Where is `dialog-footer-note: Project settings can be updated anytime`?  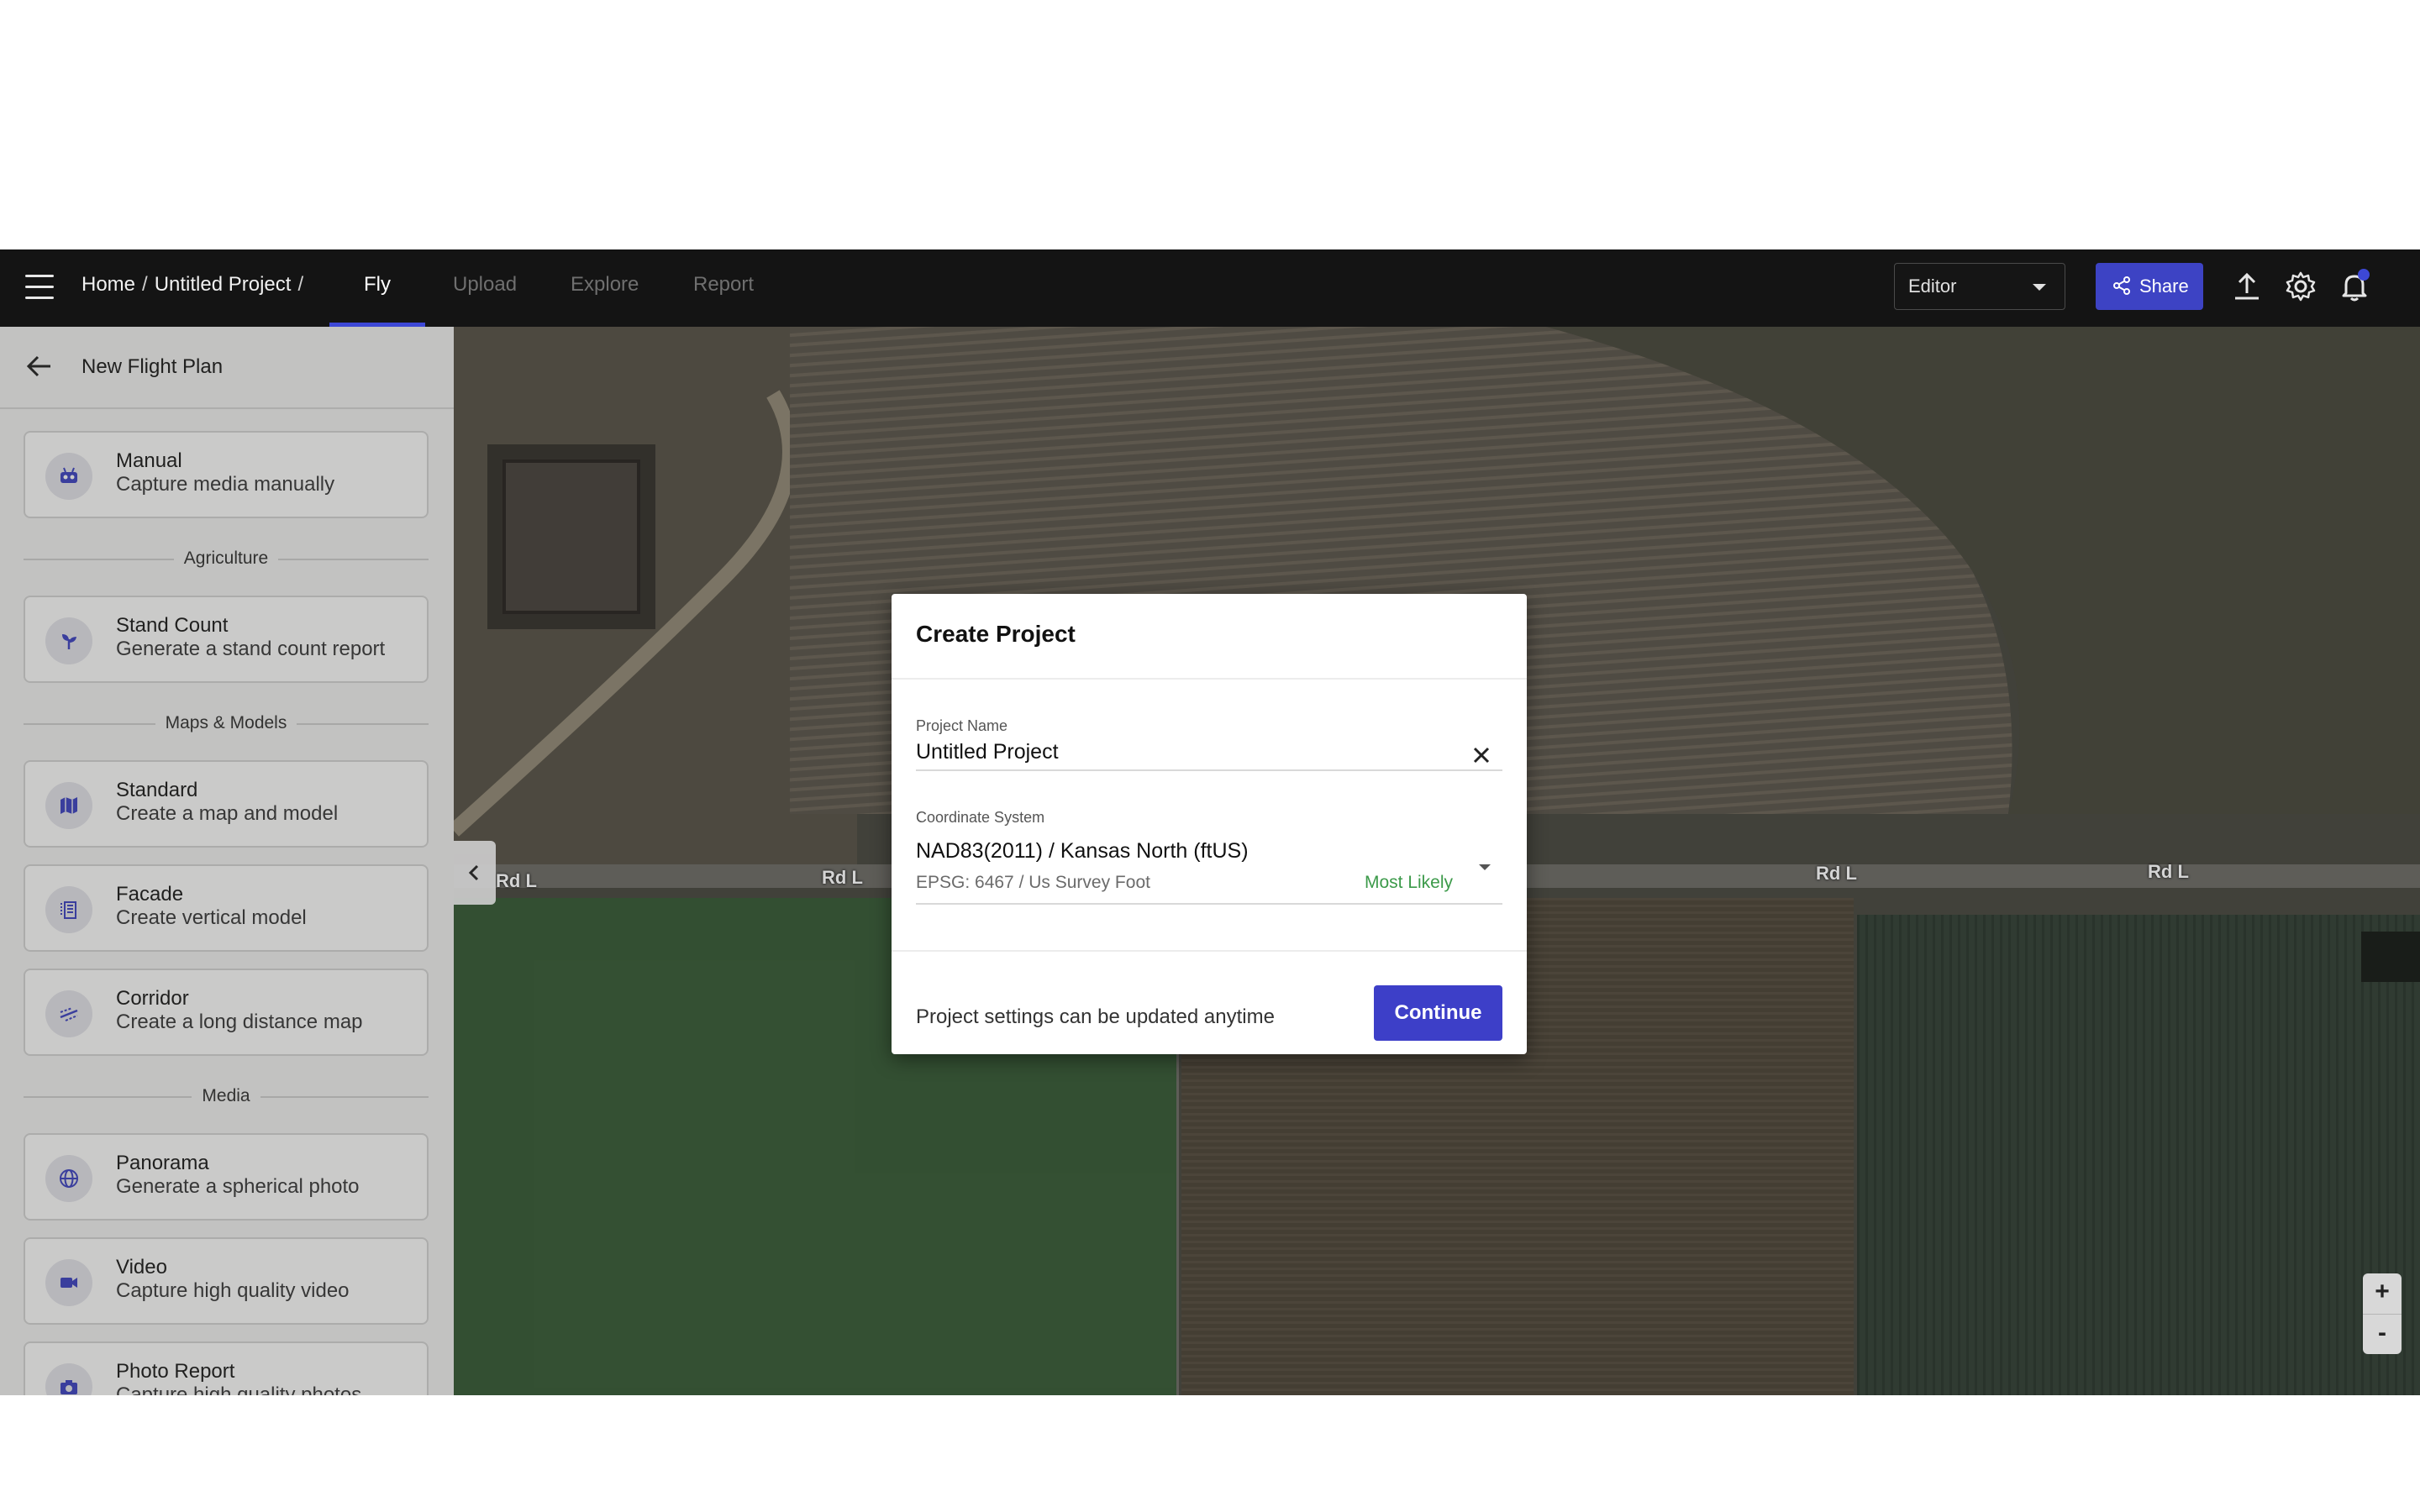
dialog-footer-note: Project settings can be updated anytime is located at coordinates (1095, 1016).